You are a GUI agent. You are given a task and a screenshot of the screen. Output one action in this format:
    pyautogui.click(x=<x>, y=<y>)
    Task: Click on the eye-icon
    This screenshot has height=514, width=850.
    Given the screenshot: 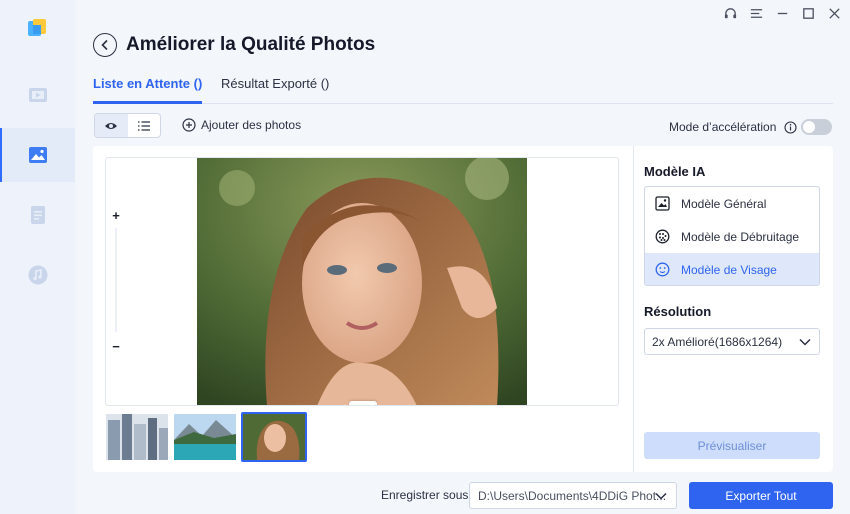 What is the action you would take?
    pyautogui.click(x=111, y=125)
    